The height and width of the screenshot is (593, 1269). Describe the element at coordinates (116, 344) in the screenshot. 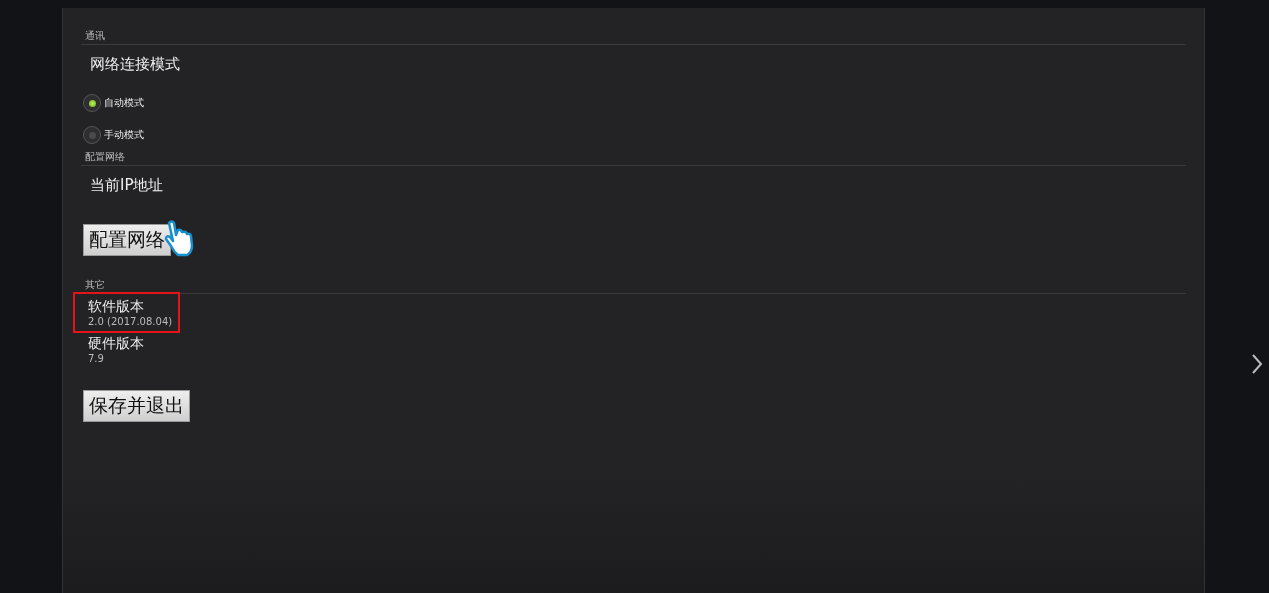

I see `item-title: 硬件版本` at that location.